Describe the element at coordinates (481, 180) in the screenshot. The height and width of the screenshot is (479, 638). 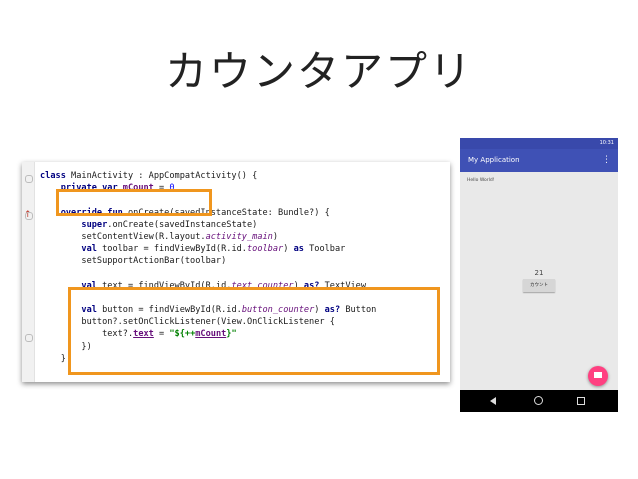
I see `hello-text: Hello World!` at that location.